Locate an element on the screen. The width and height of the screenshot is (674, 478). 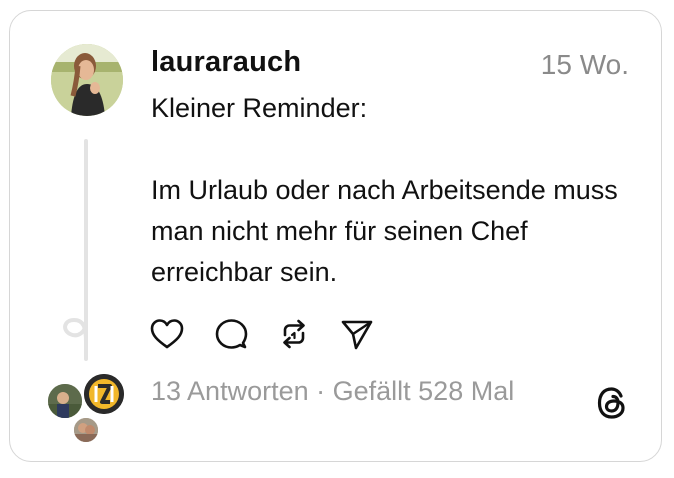
heart-icon is located at coordinates (167, 334).